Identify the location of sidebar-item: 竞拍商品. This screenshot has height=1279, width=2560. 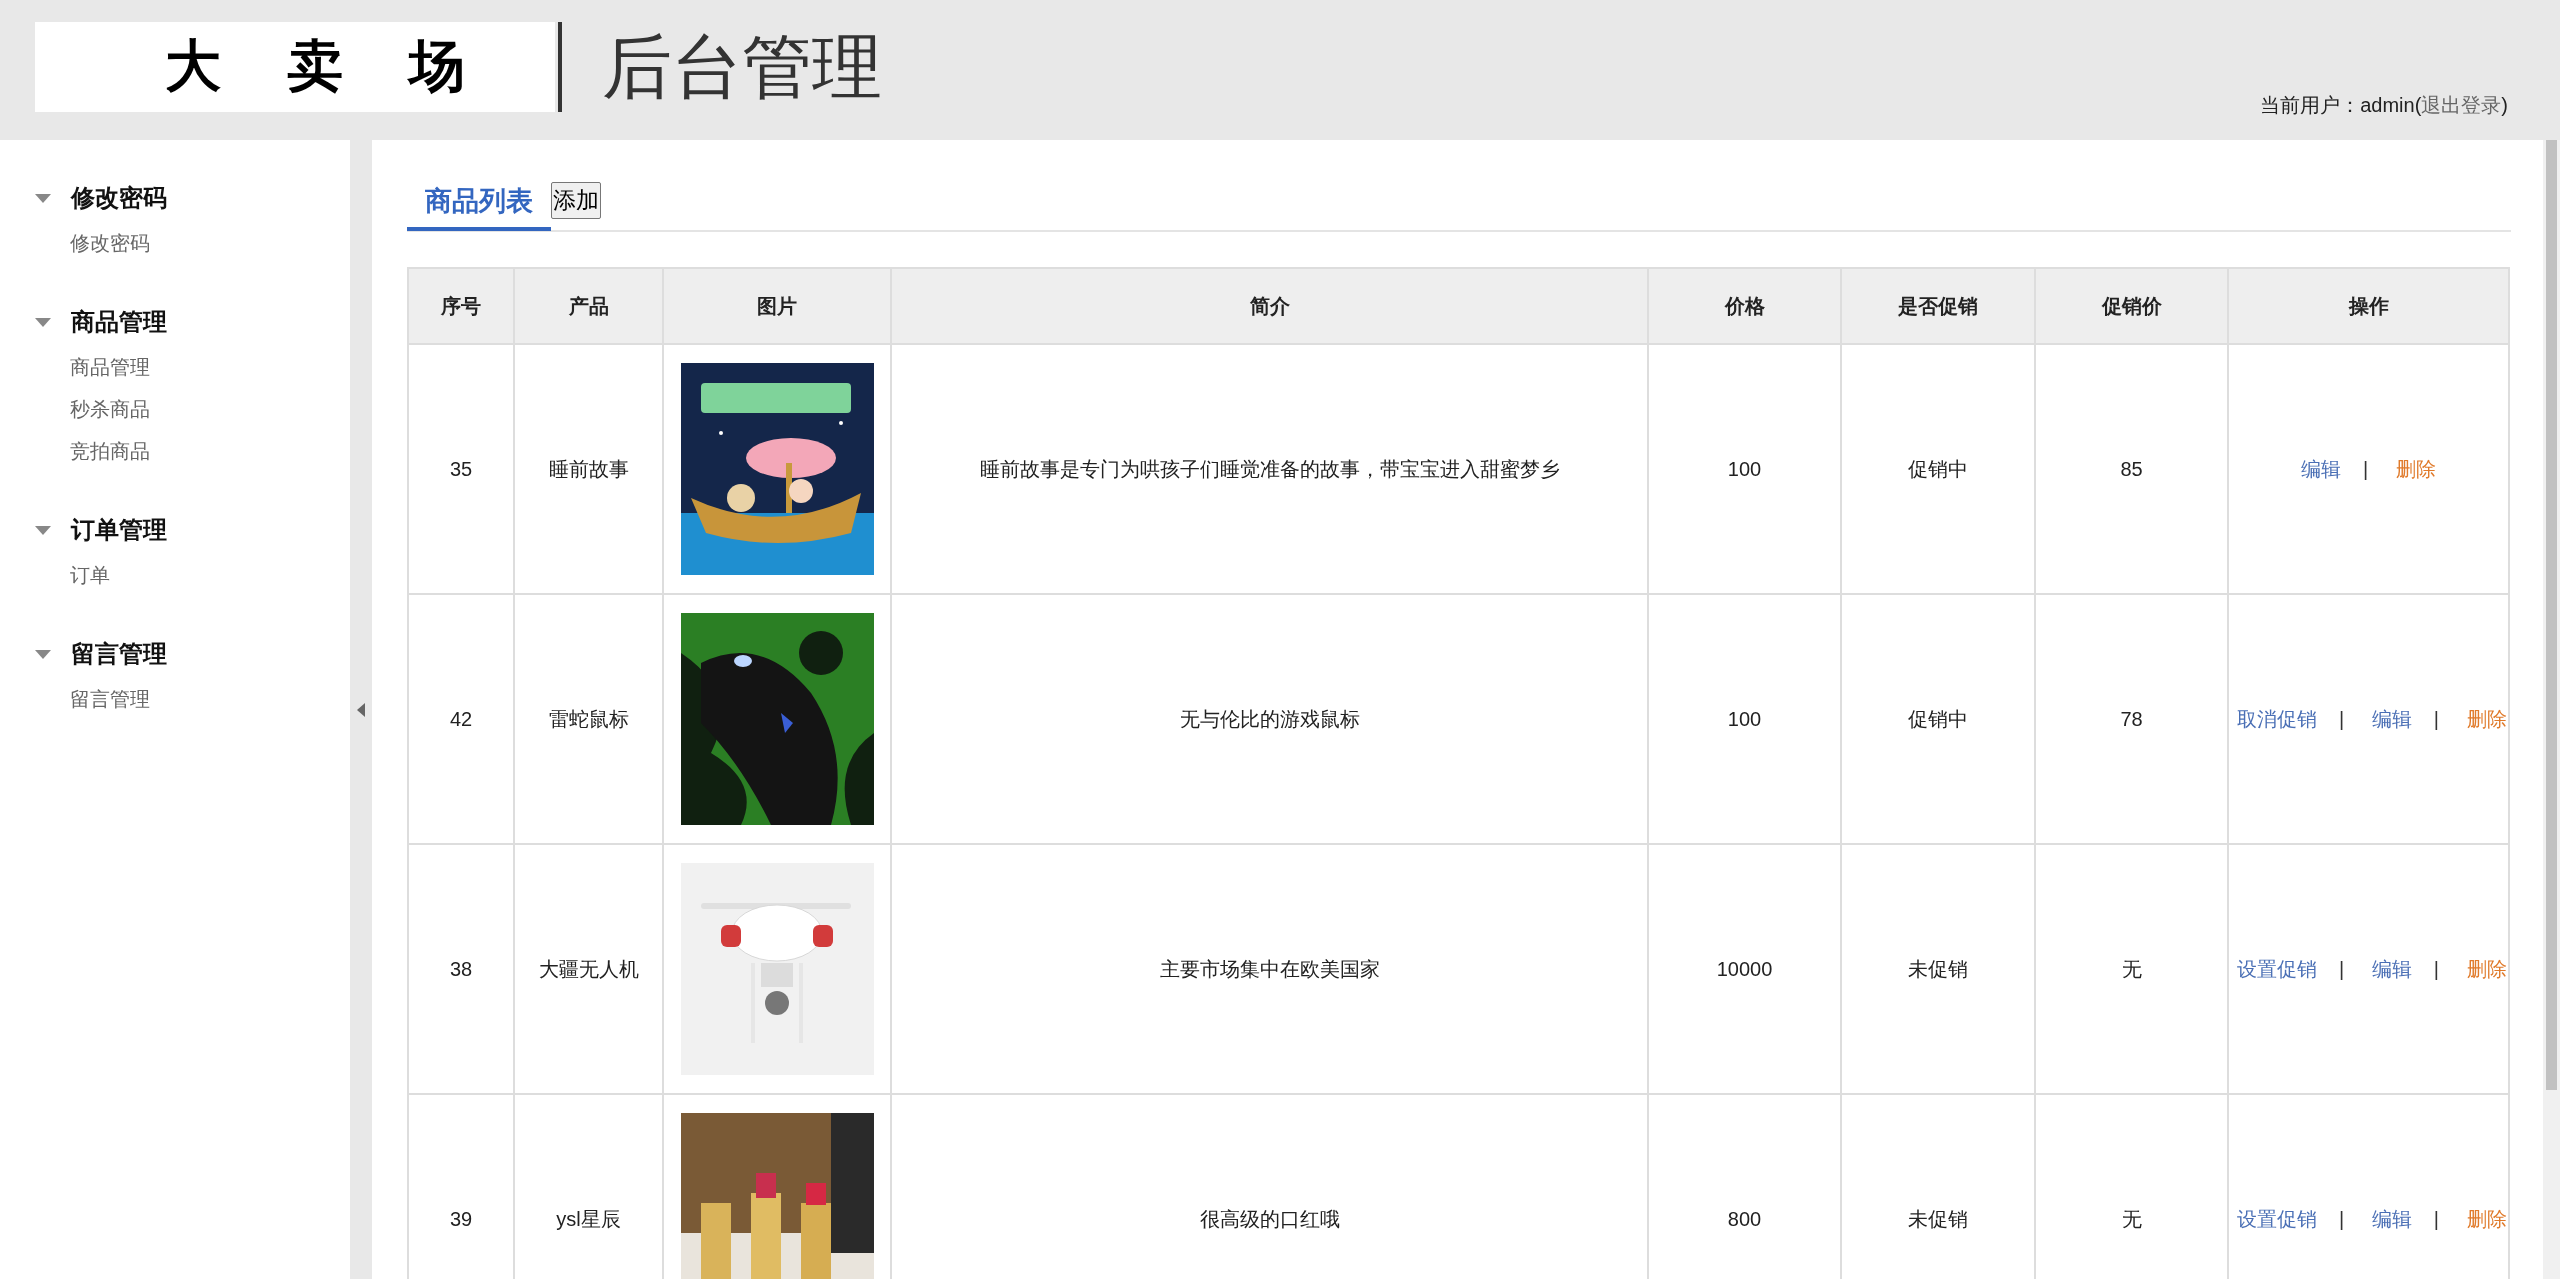
(175, 451).